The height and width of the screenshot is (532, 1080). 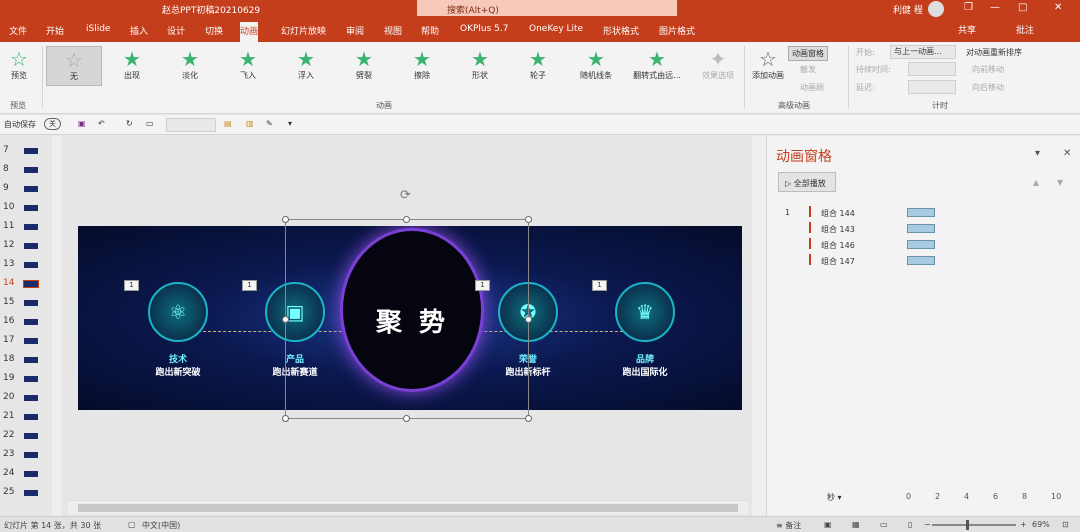 What do you see at coordinates (269, 123) in the screenshot?
I see `format-painter-icon: ✎` at bounding box center [269, 123].